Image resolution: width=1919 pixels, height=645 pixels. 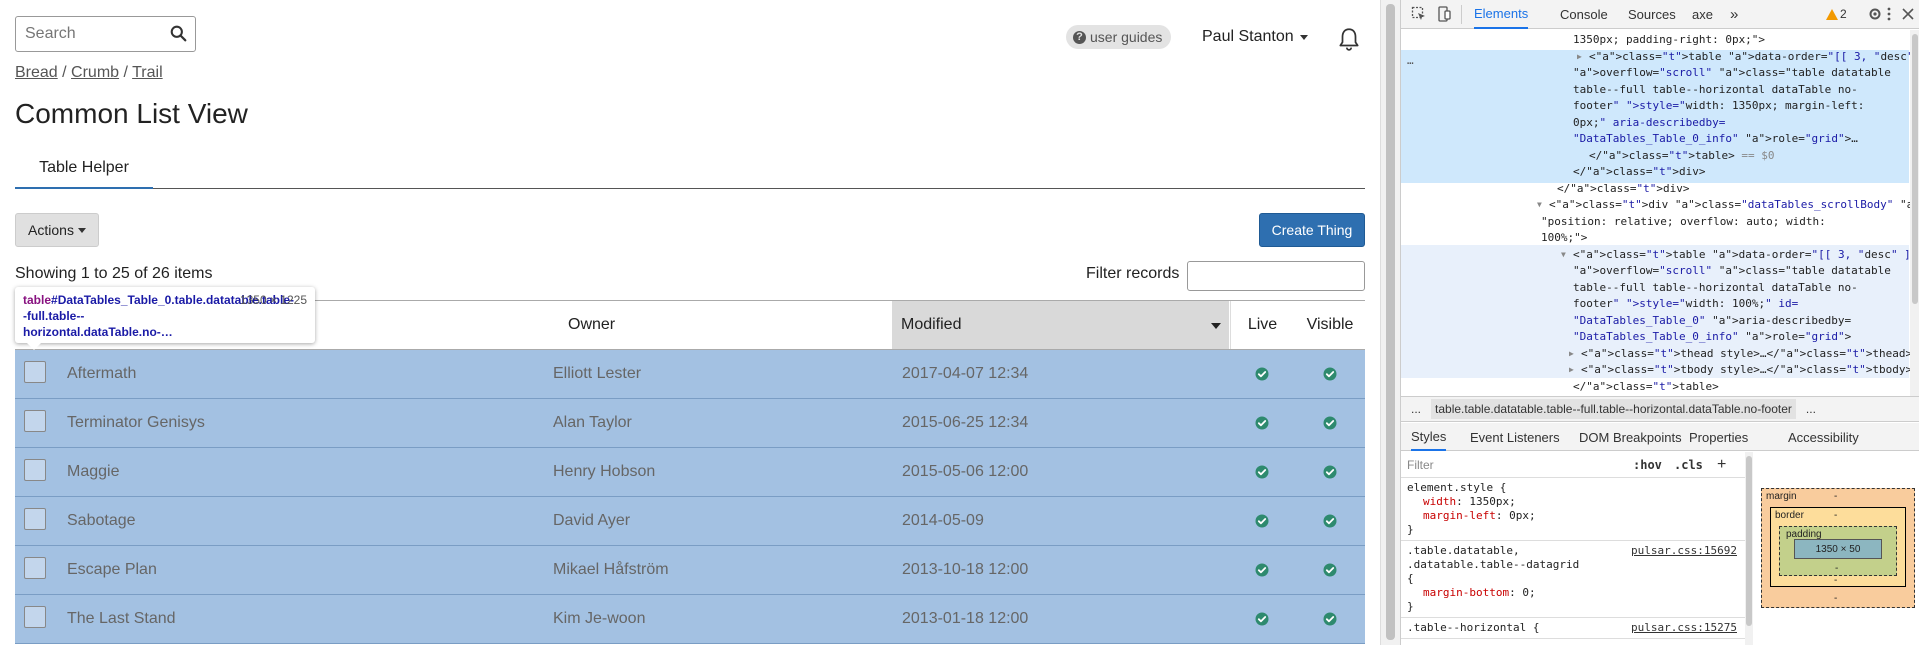 What do you see at coordinates (302, 619) in the screenshot?
I see `title-cell: The Last Stand` at bounding box center [302, 619].